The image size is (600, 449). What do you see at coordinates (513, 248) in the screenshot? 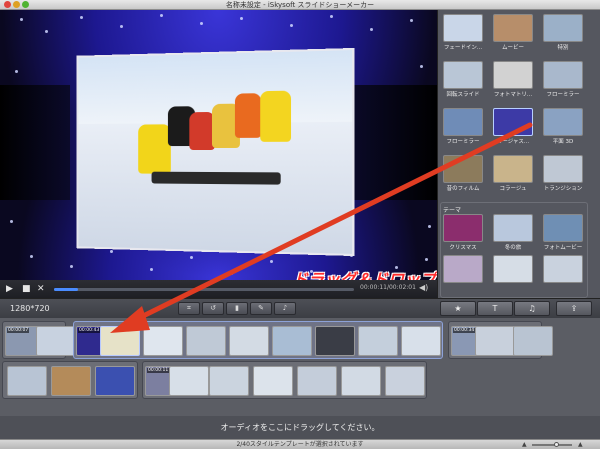
I see `template-label: 冬の旅` at bounding box center [513, 248].